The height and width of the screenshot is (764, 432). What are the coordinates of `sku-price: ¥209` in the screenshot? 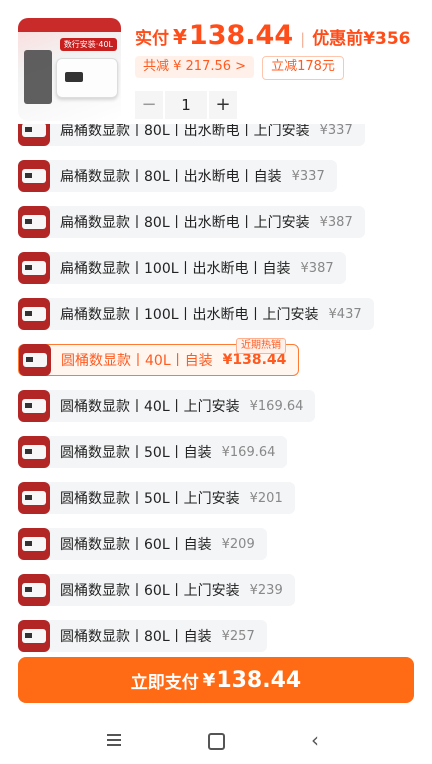 It's located at (238, 544).